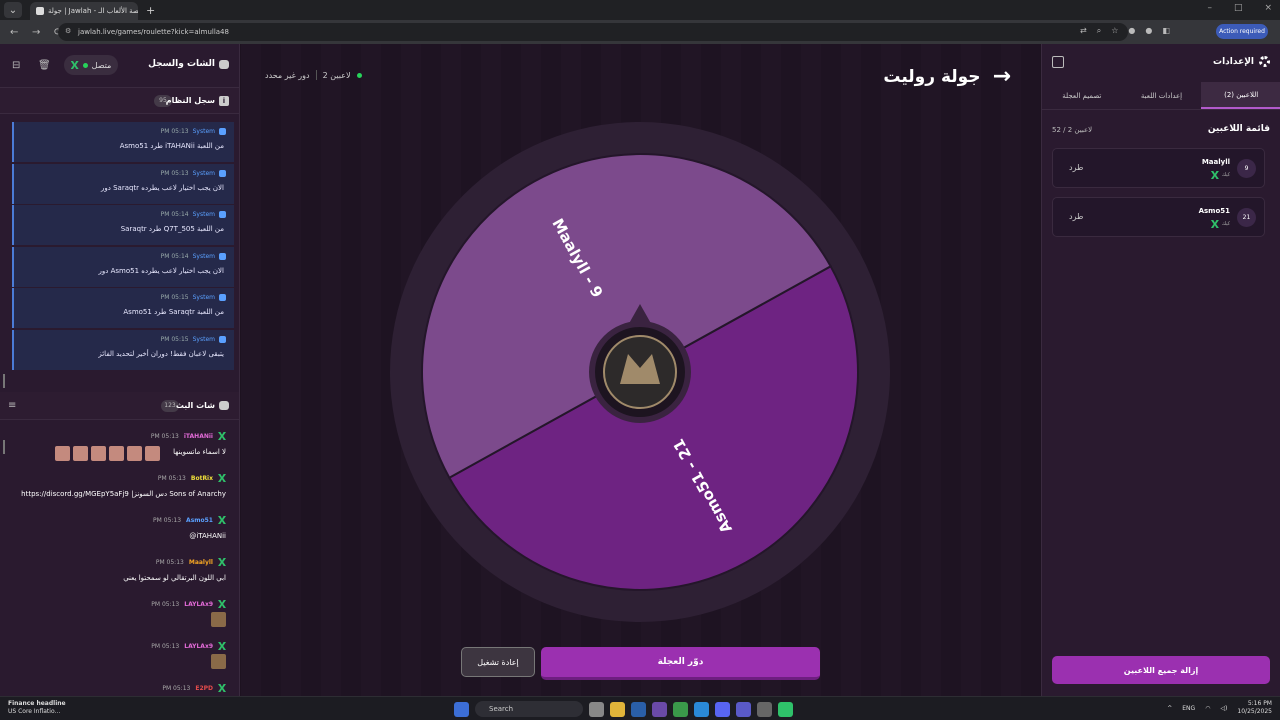 This screenshot has height=720, width=1280. I want to click on obs-icon, so click(764, 709).